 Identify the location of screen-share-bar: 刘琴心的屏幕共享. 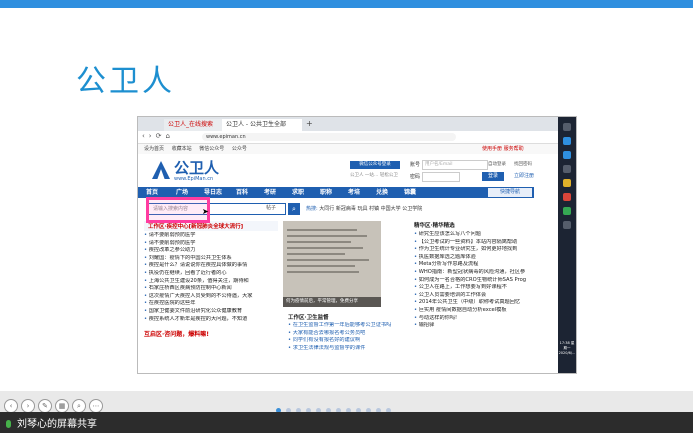
(346, 422).